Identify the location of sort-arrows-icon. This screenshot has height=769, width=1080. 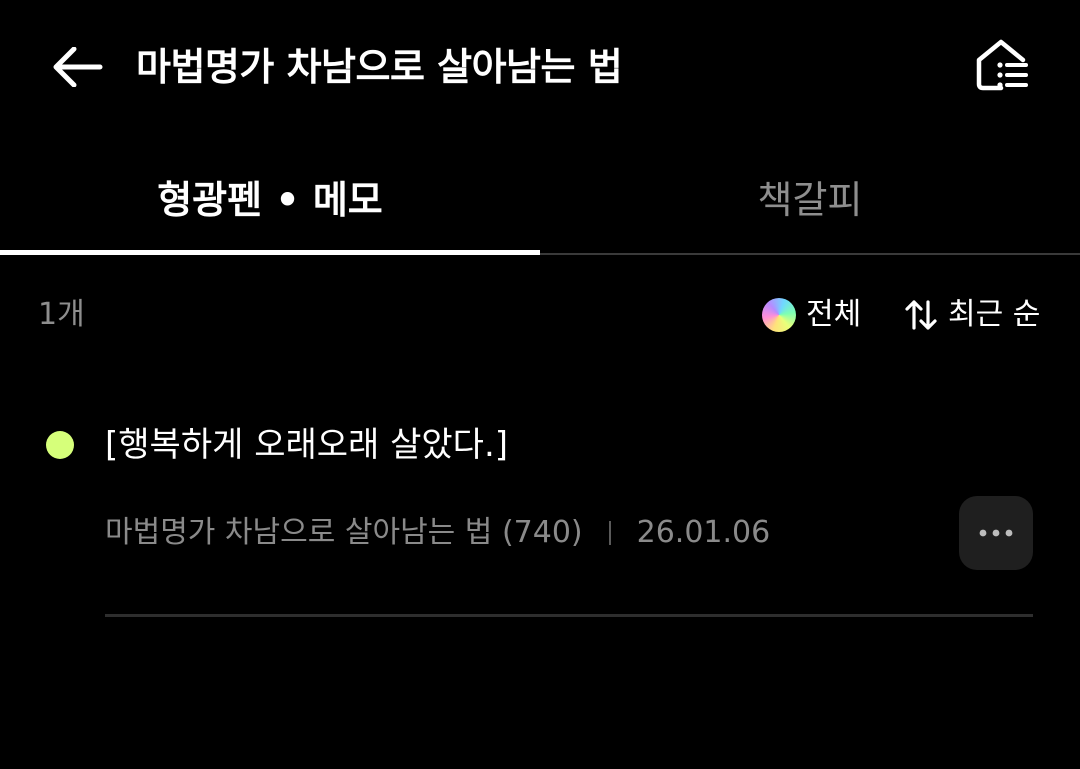
(921, 315).